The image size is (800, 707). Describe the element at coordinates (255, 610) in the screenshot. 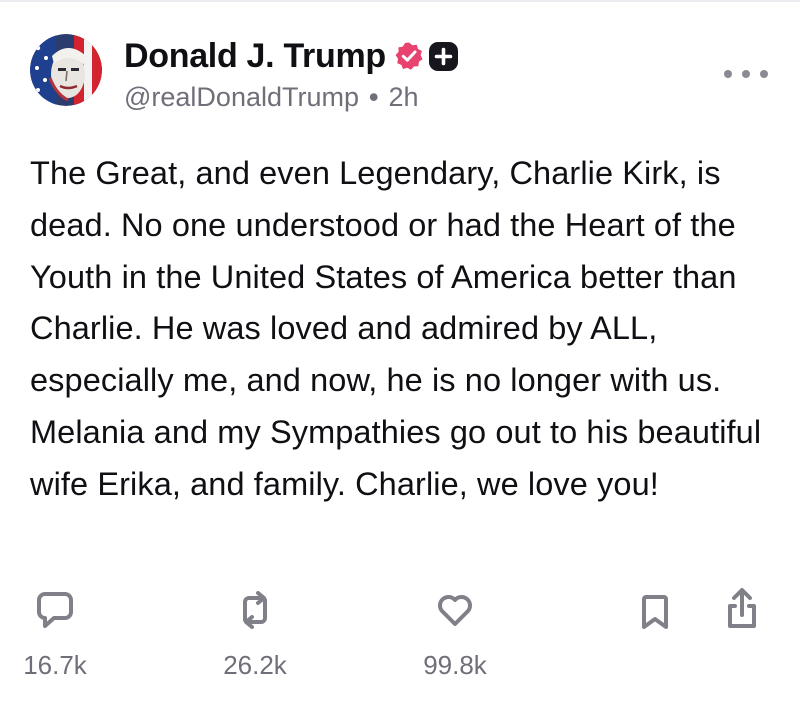

I see `repost-icon` at that location.